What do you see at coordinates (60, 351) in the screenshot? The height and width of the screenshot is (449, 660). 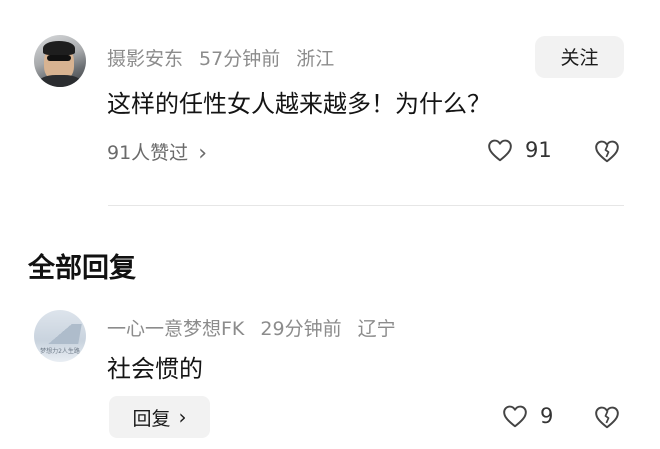 I see `avatar-caption: 梦想力2人生路` at bounding box center [60, 351].